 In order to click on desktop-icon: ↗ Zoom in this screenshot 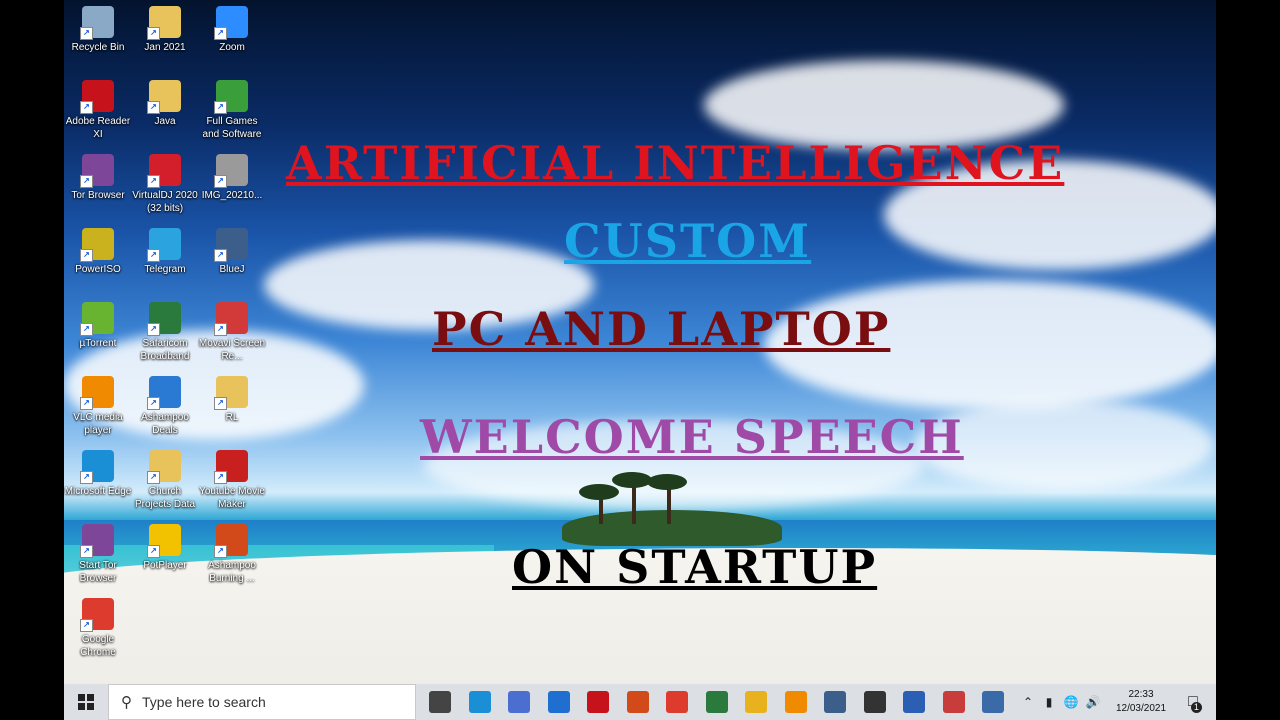, I will do `click(232, 30)`.